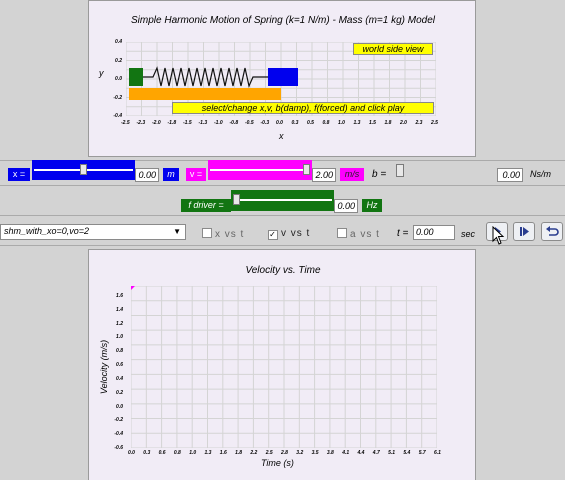 This screenshot has width=565, height=480. I want to click on chart-y-tick-label: 1.4, so click(119, 309).